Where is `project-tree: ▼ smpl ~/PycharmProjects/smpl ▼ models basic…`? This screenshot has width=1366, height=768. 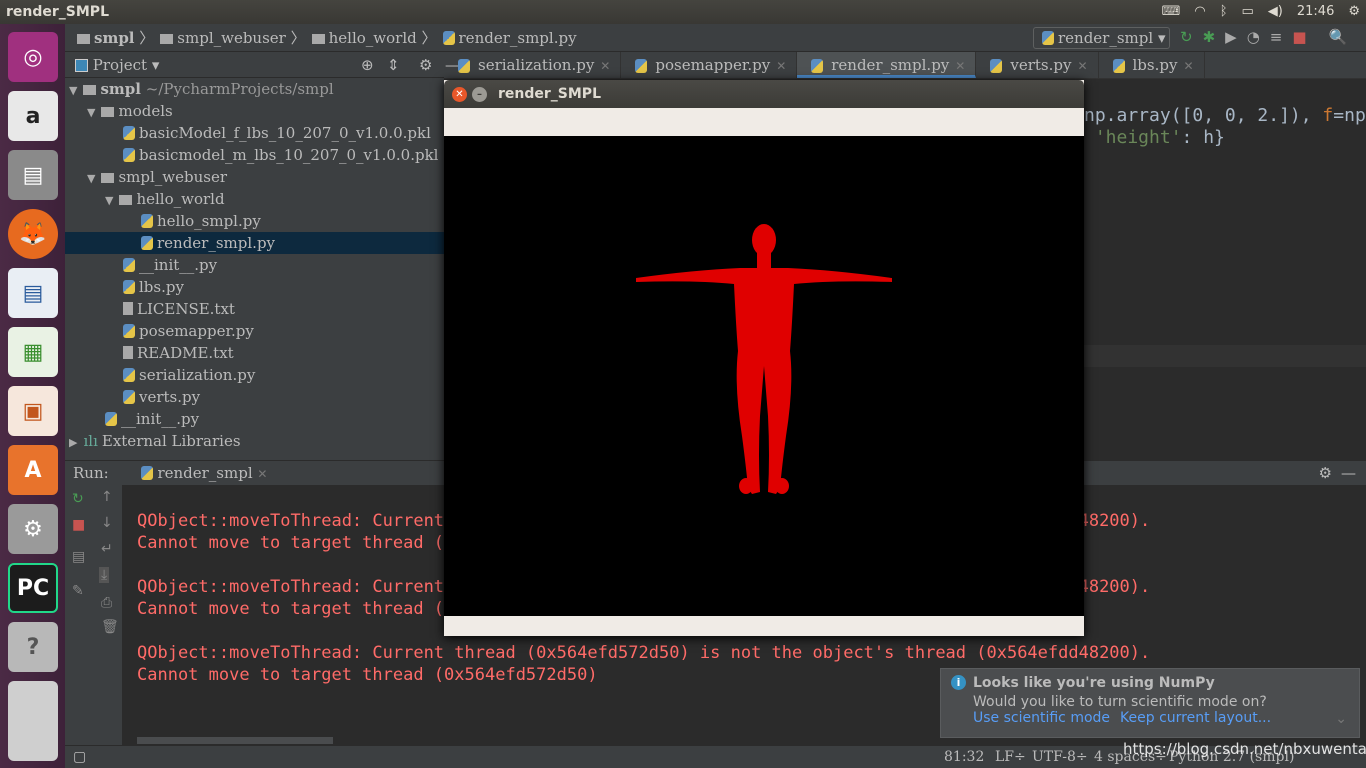 project-tree: ▼ smpl ~/PycharmProjects/smpl ▼ models basic… is located at coordinates (254, 269).